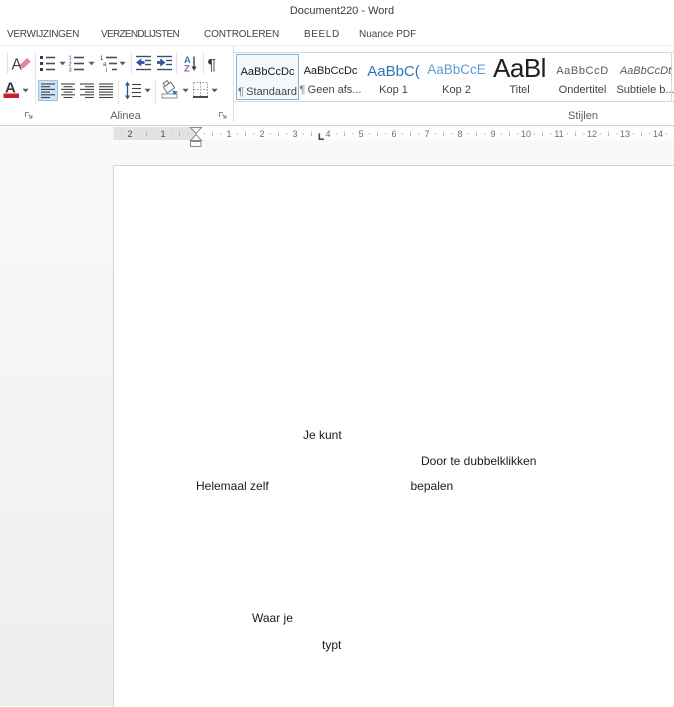 The height and width of the screenshot is (707, 674). Describe the element at coordinates (327, 134) in the screenshot. I see `svg-text: 4` at that location.